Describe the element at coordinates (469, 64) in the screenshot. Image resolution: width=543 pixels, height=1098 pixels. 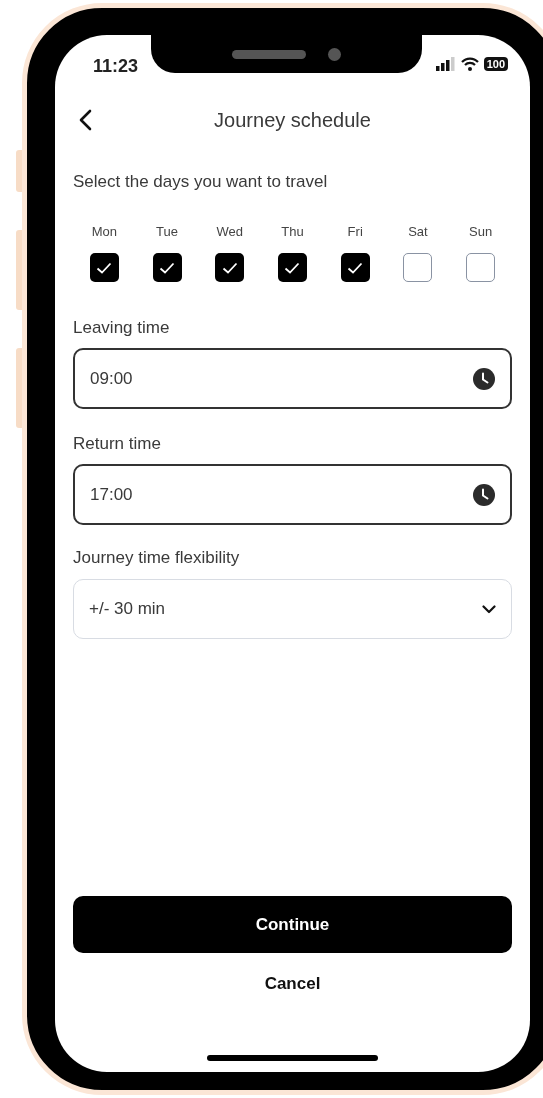
I see `wifi-icon` at that location.